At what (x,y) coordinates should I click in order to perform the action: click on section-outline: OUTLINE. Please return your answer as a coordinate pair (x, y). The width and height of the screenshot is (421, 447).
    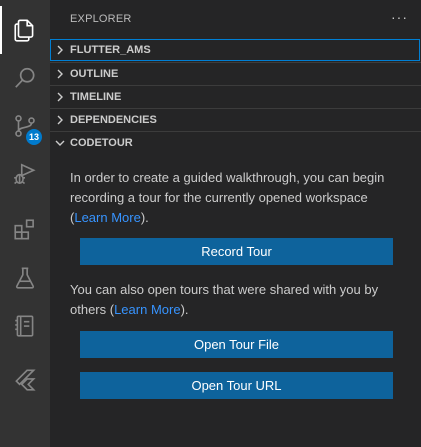
    Looking at the image, I should click on (235, 73).